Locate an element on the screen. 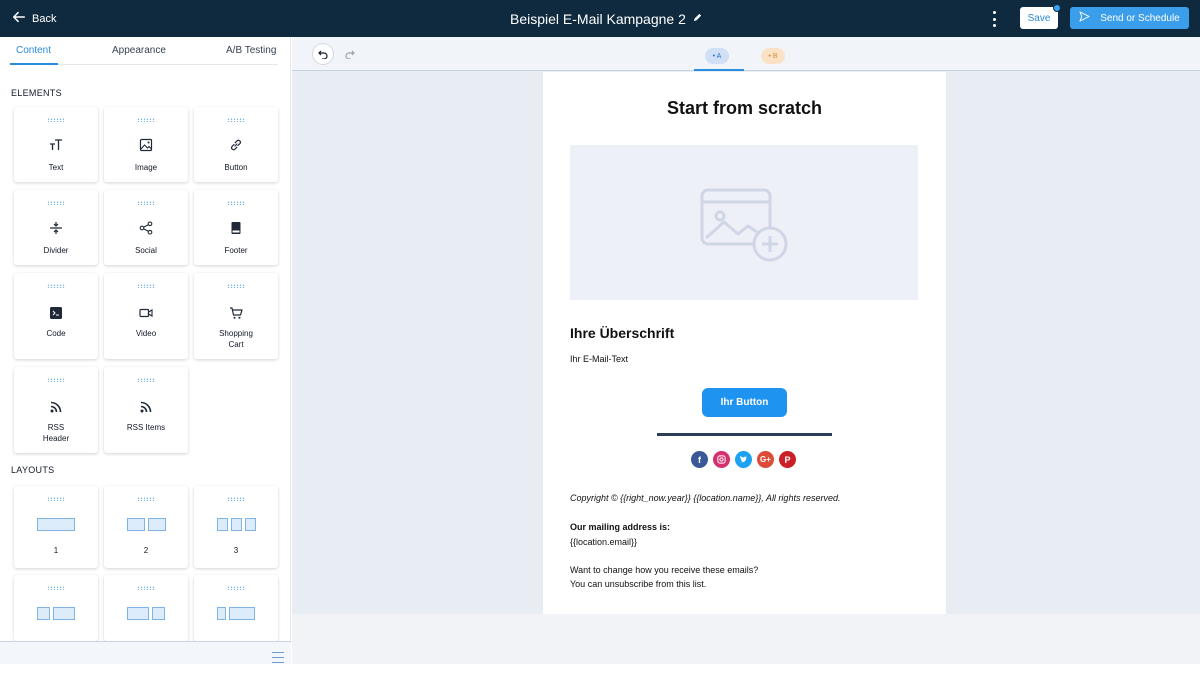 The height and width of the screenshot is (675, 1200). layout-tile-2-columns: 2 is located at coordinates (146, 527).